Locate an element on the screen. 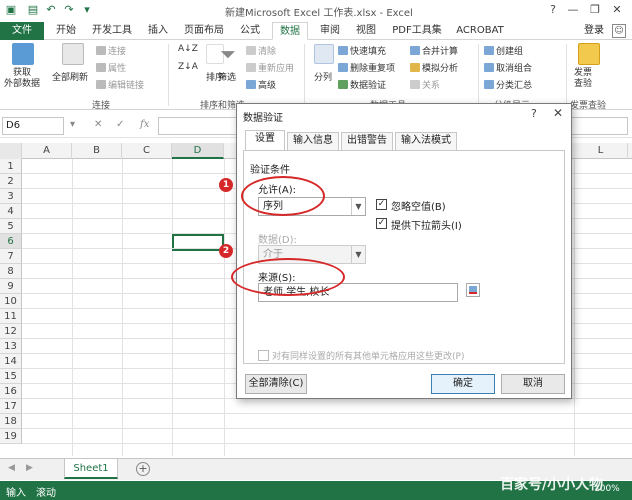 The image size is (632, 500). row-header: 12 is located at coordinates (11, 331).